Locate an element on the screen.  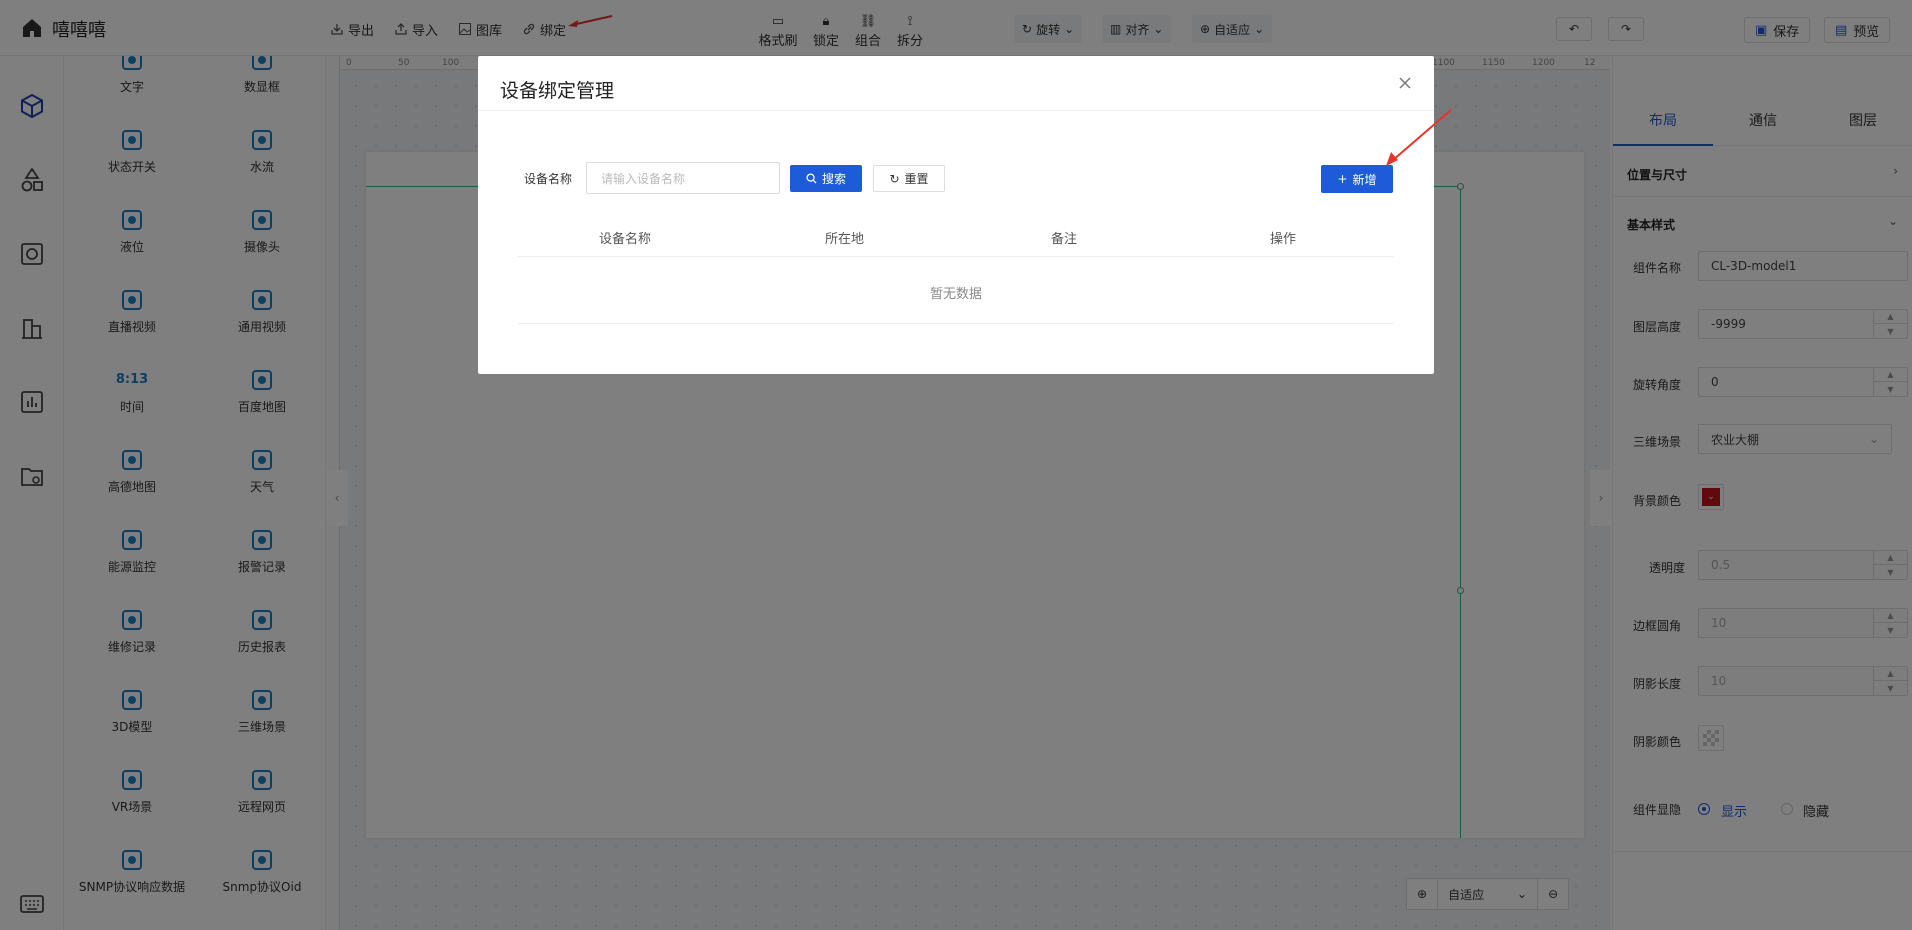
plus-icon: + is located at coordinates (1342, 179).